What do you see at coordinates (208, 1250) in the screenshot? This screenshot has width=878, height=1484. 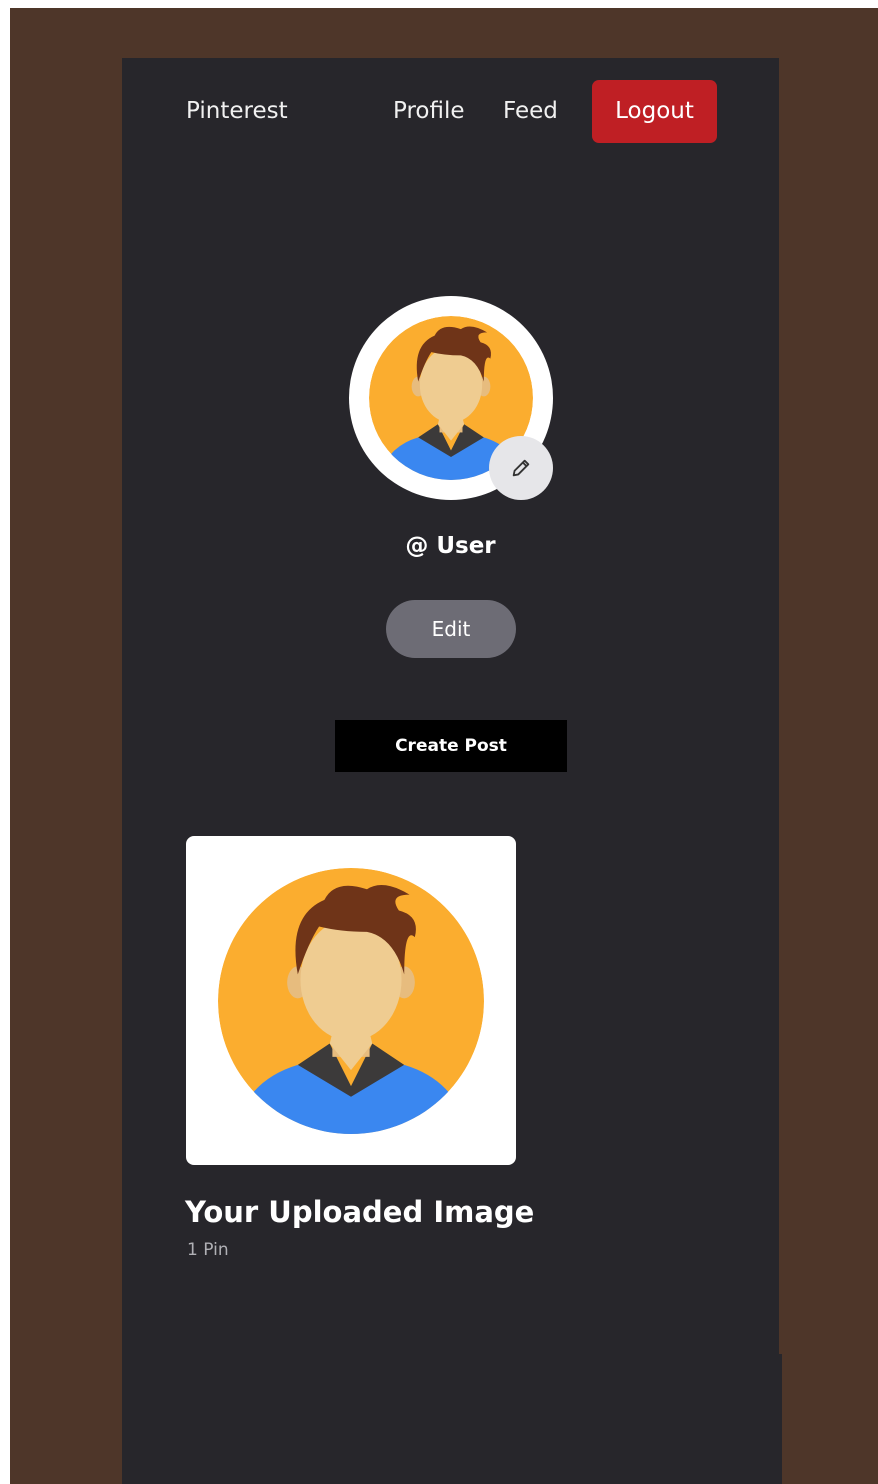 I see `post-pin-count: 1 Pin` at bounding box center [208, 1250].